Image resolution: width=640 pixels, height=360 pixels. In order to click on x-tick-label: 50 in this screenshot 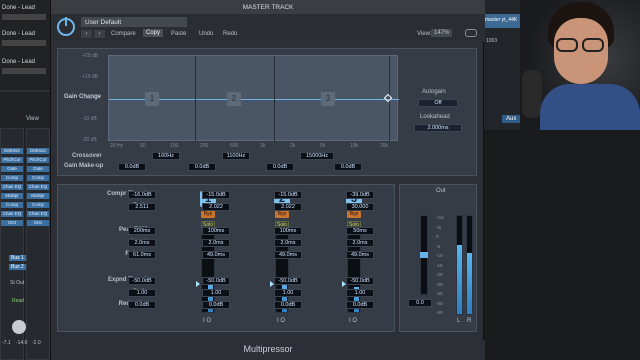, I will do `click(143, 146)`.